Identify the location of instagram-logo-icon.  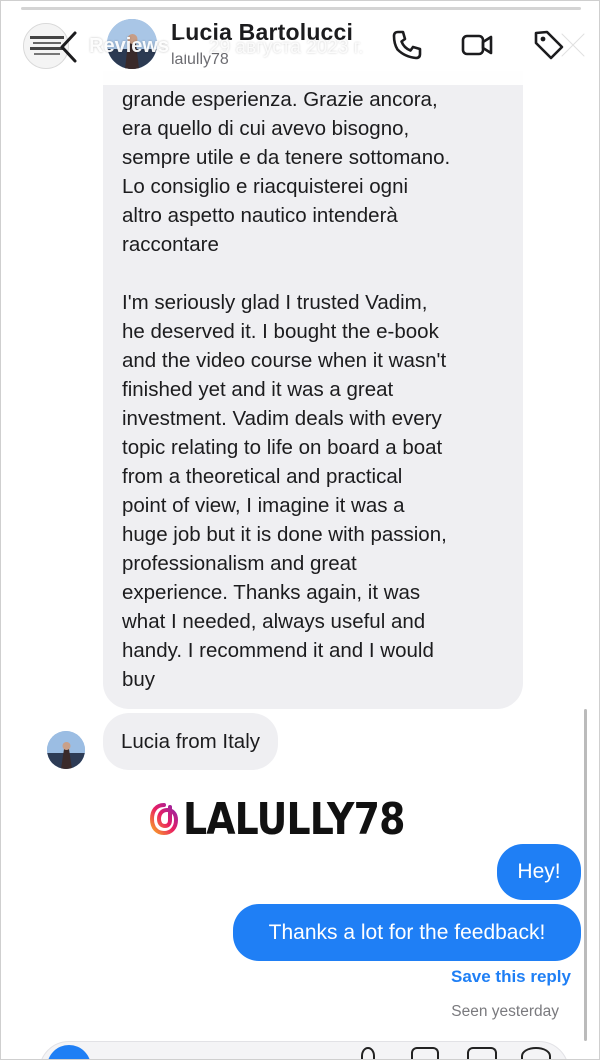
(164, 819).